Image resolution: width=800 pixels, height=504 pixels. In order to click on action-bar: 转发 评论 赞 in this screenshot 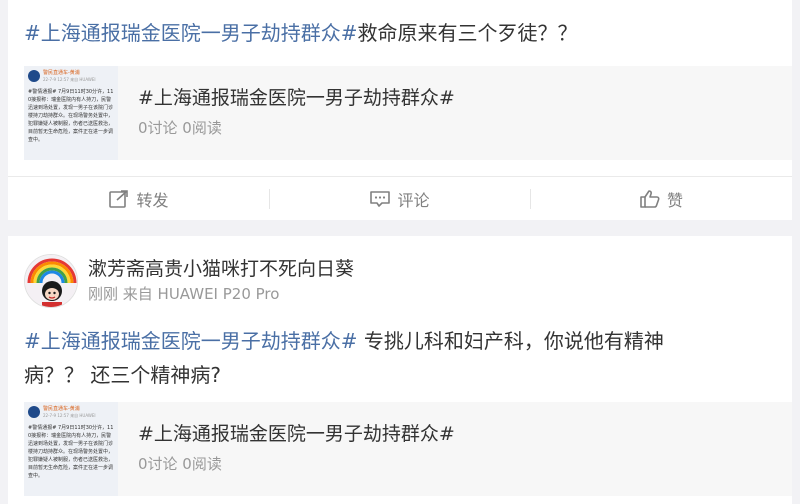, I will do `click(400, 198)`.